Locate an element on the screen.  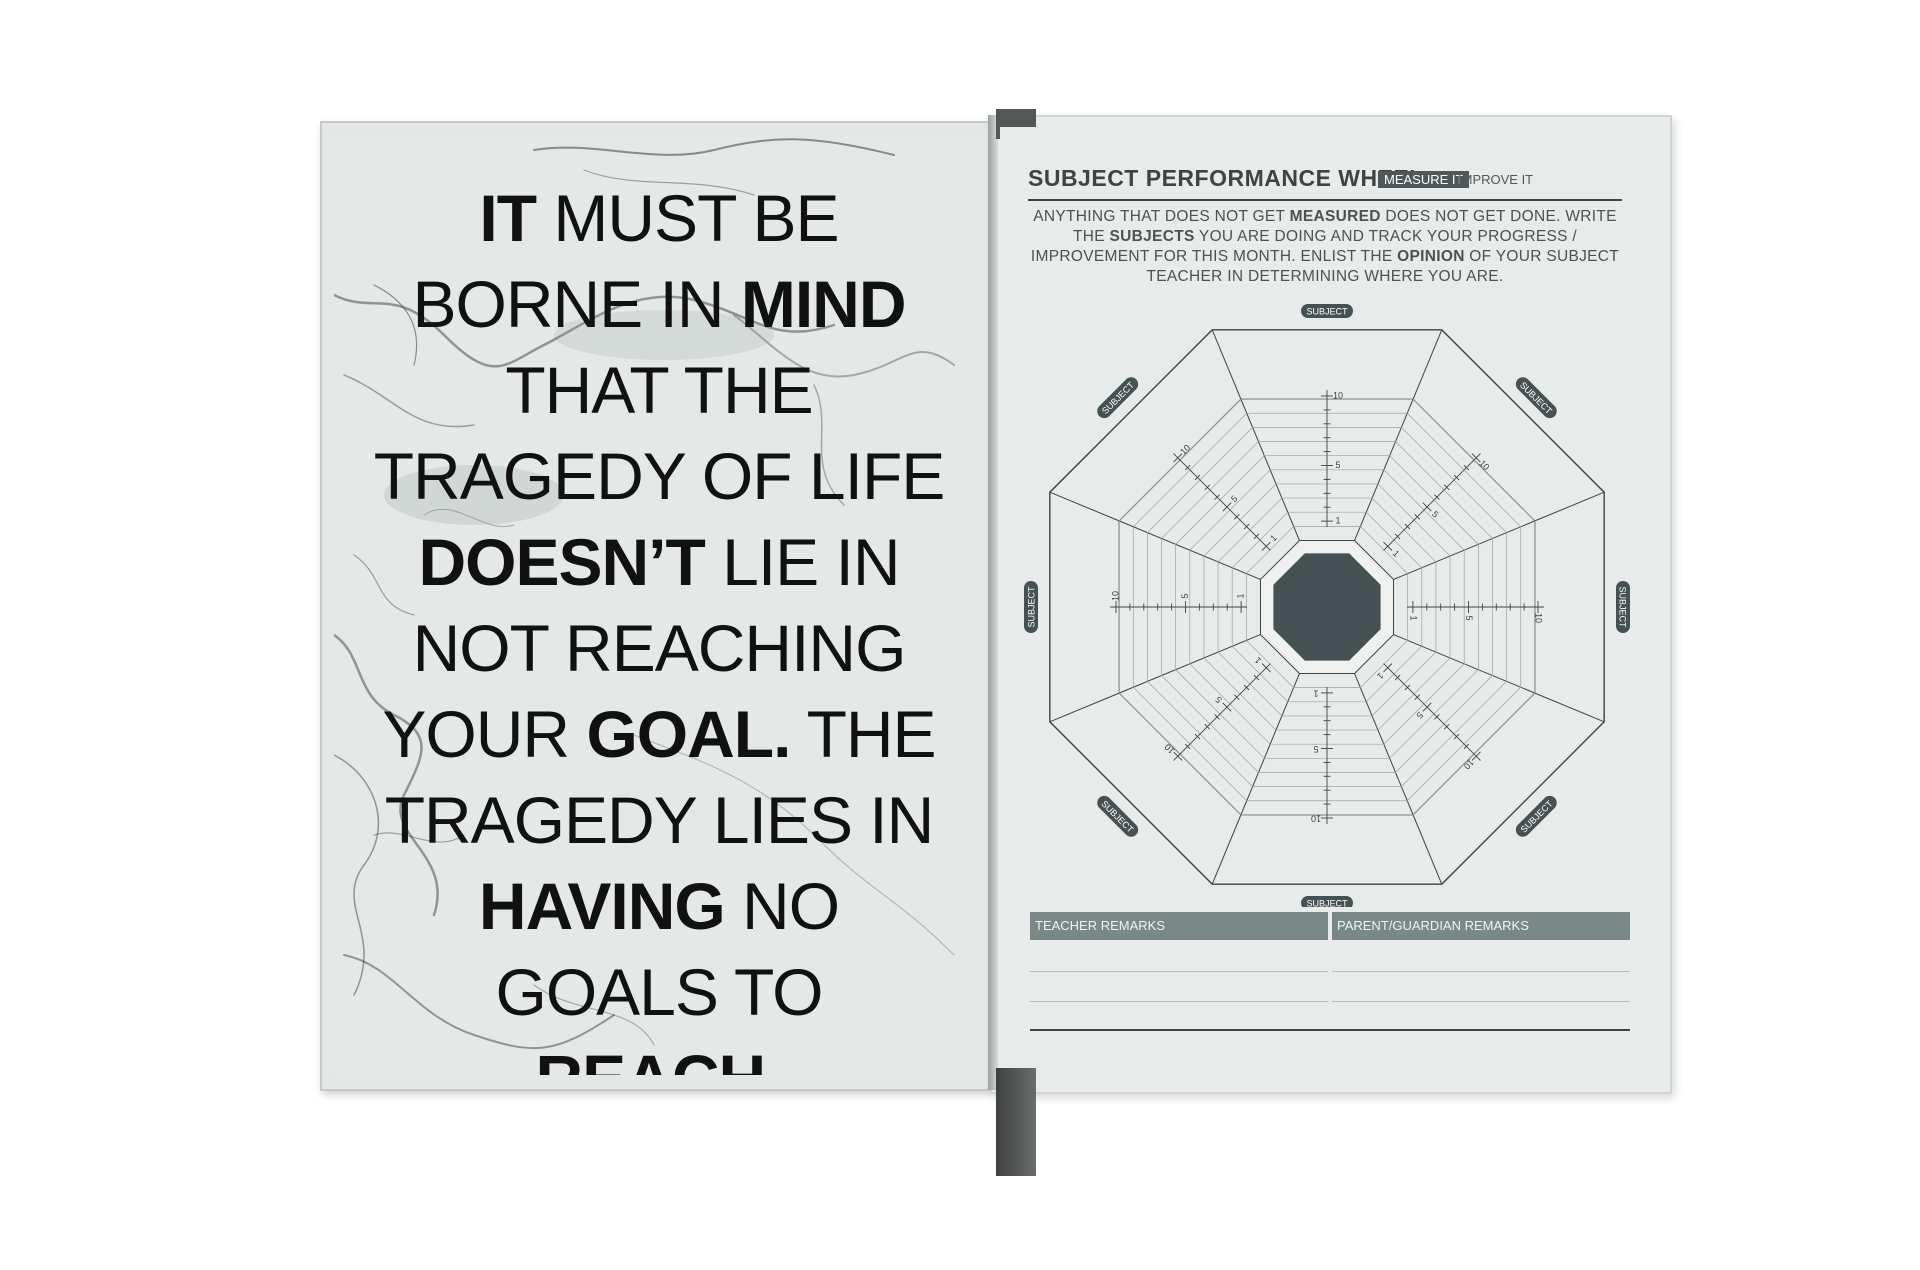
wheel-hub is located at coordinates (1327, 607).